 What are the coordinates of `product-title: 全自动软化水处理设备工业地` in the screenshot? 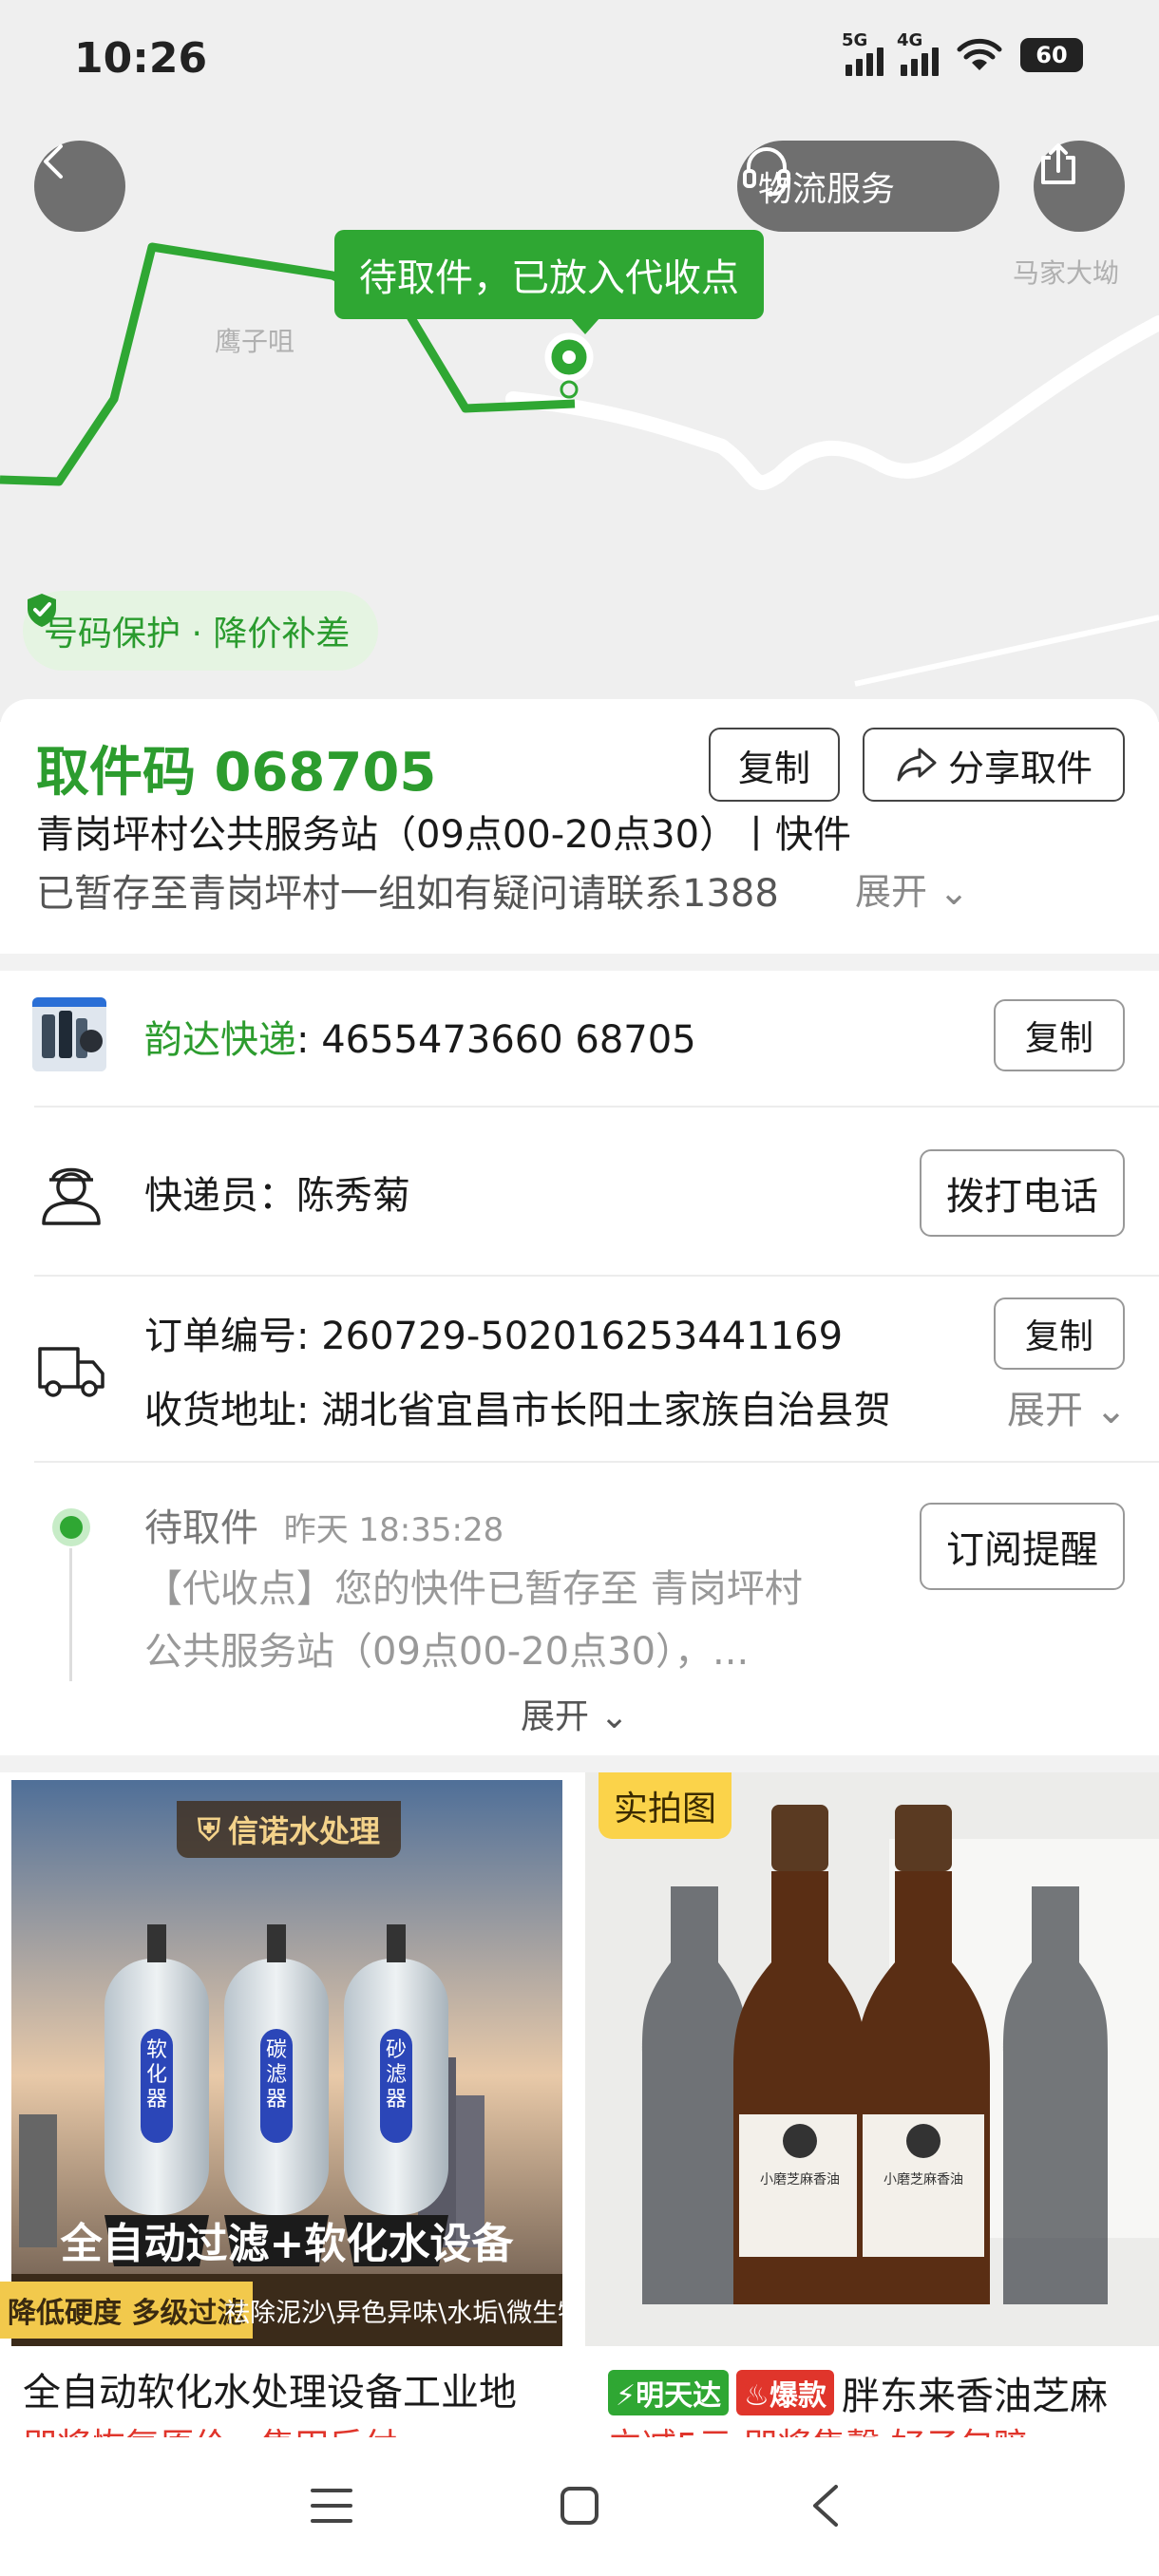 It's located at (270, 2393).